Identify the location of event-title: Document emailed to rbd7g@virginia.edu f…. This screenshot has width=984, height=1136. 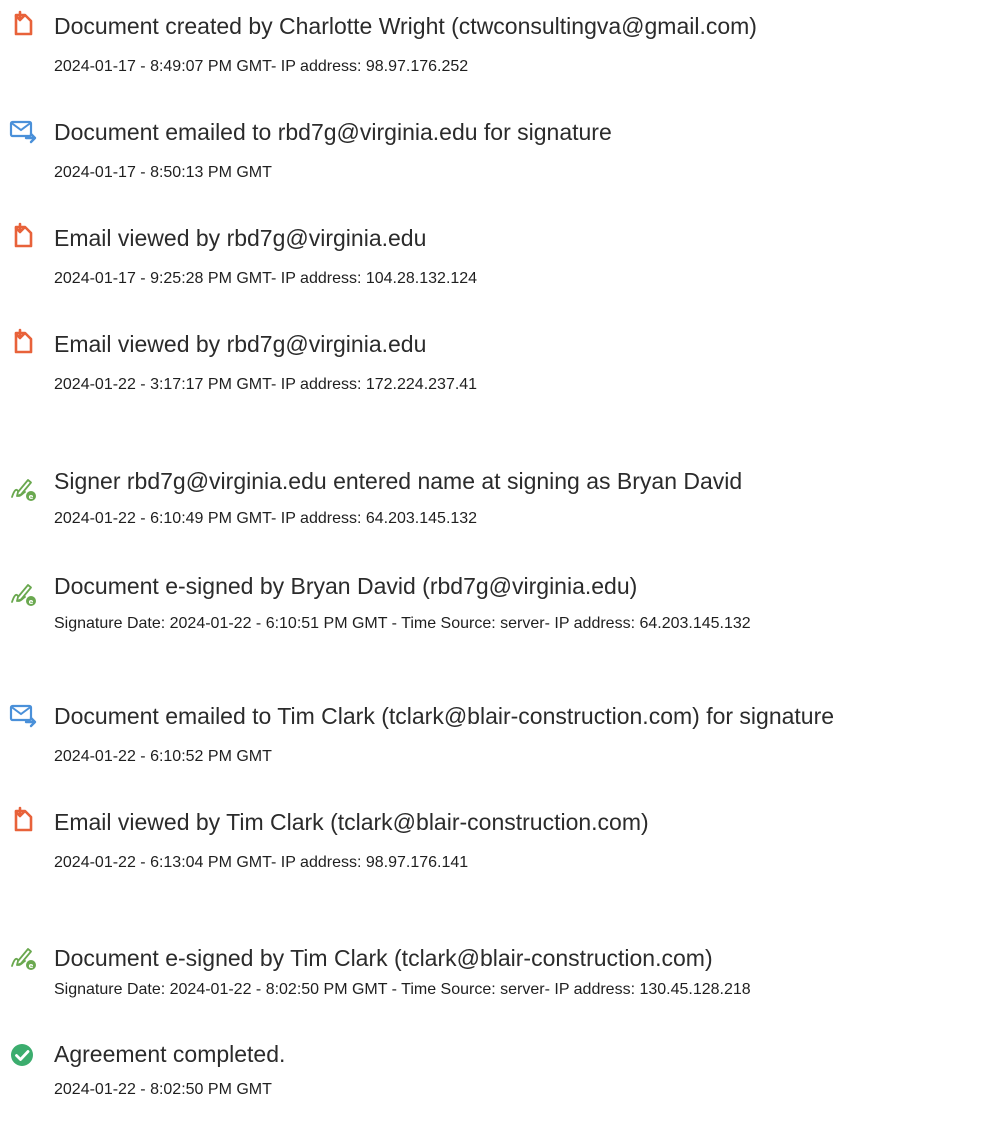
(333, 132).